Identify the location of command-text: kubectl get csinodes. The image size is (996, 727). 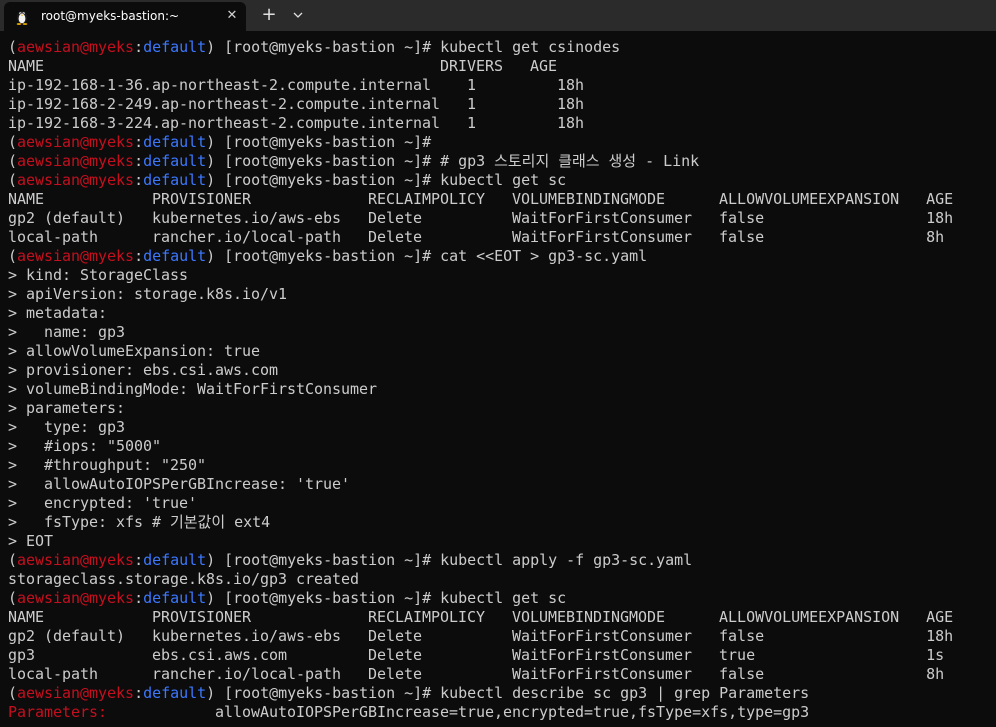
(530, 47).